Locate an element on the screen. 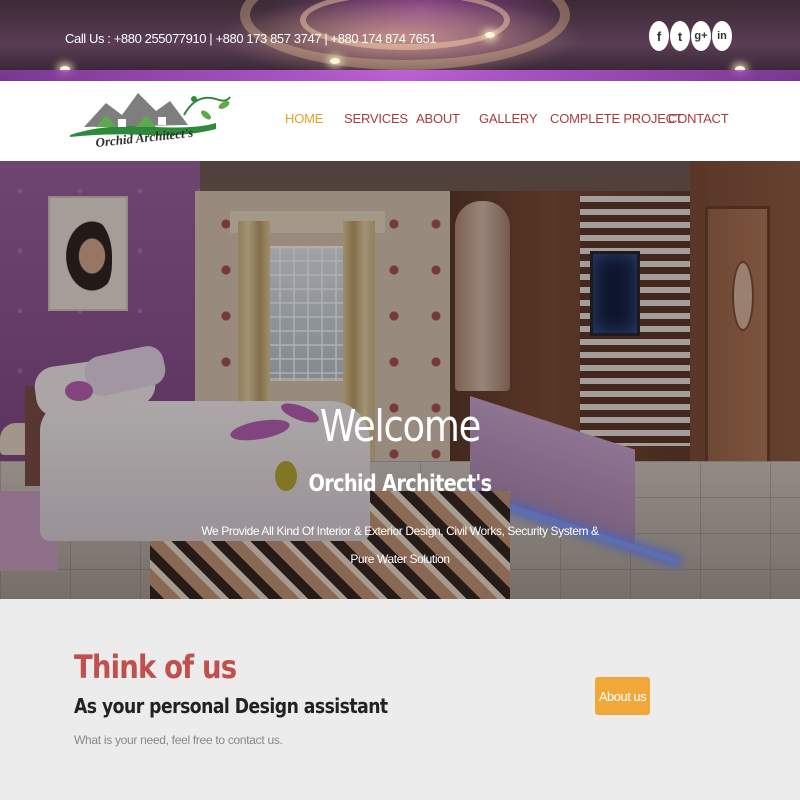 This screenshot has width=800, height=800. nav-complete-project: COMPLETE PROJECT is located at coordinates (616, 118).